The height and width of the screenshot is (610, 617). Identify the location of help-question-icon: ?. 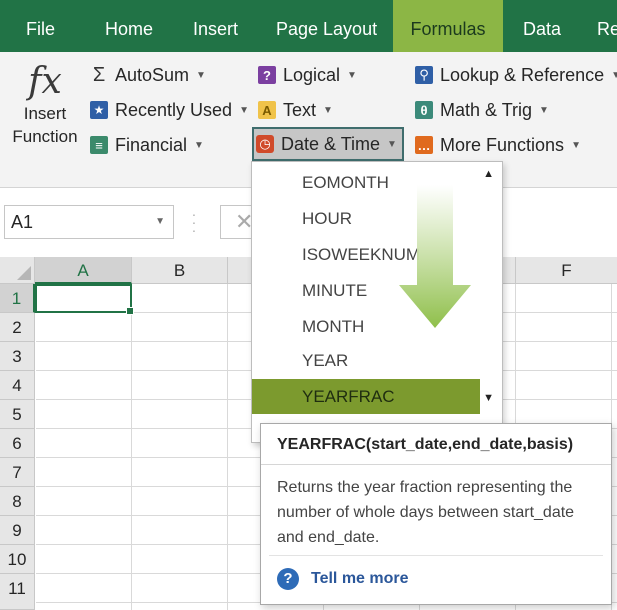
(288, 579).